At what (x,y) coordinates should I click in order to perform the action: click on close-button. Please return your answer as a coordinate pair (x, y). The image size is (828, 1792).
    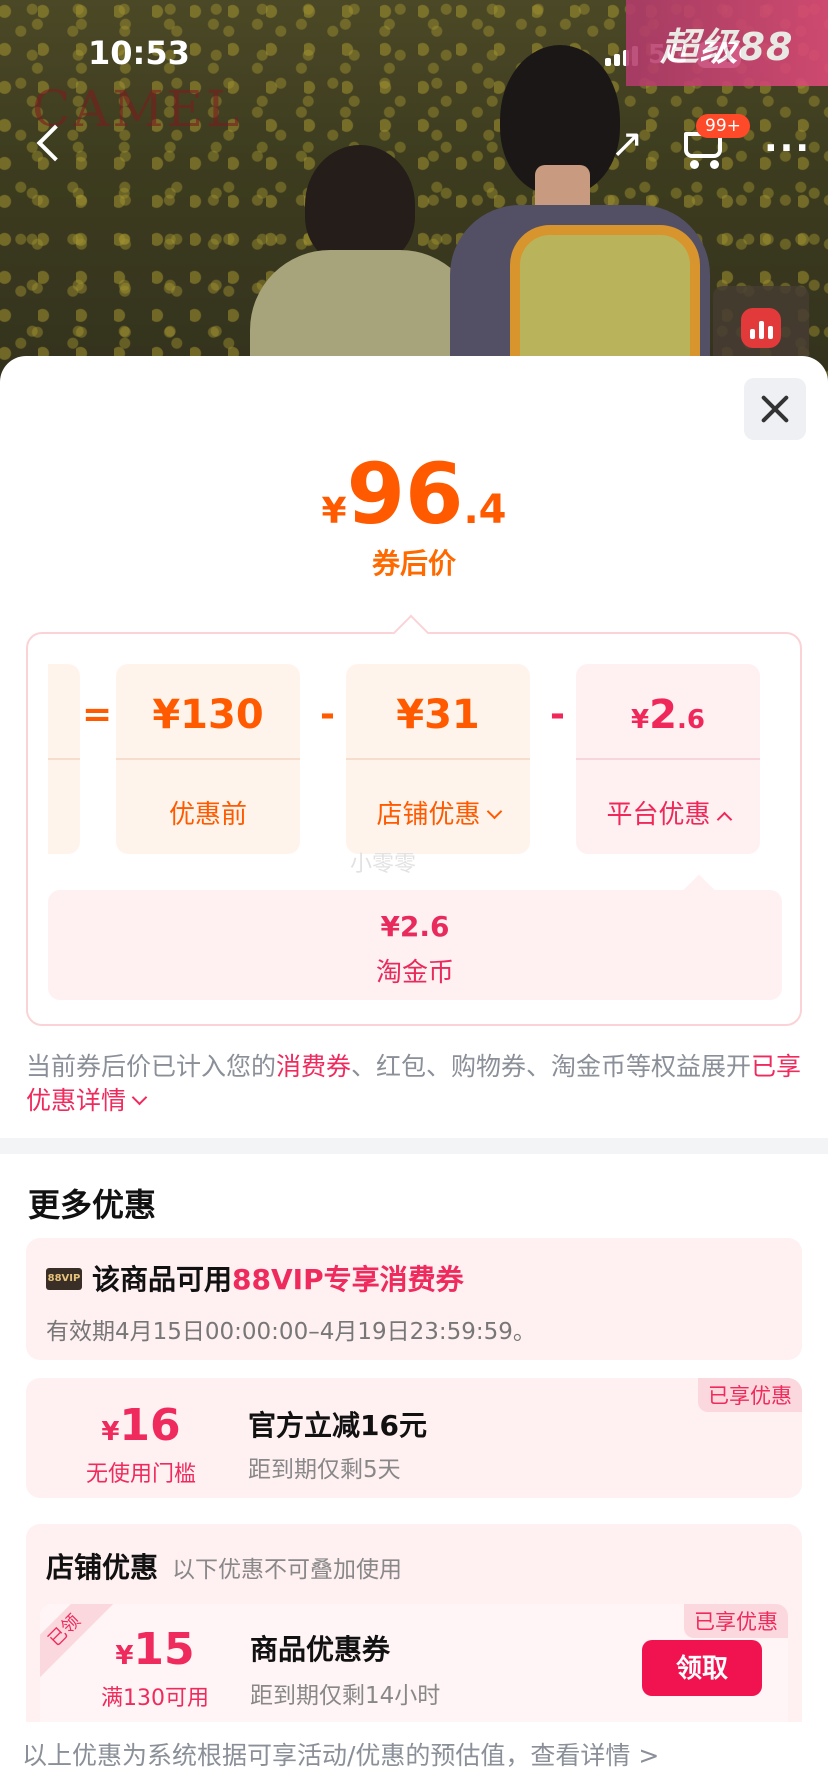
    Looking at the image, I should click on (775, 409).